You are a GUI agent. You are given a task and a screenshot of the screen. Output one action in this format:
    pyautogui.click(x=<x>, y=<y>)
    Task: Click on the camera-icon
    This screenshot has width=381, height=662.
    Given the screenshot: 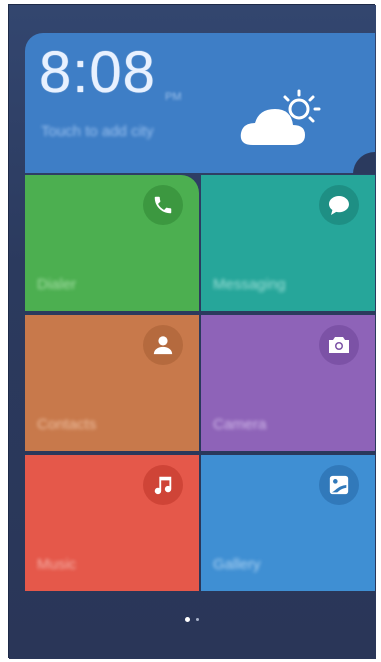 What is the action you would take?
    pyautogui.click(x=339, y=345)
    